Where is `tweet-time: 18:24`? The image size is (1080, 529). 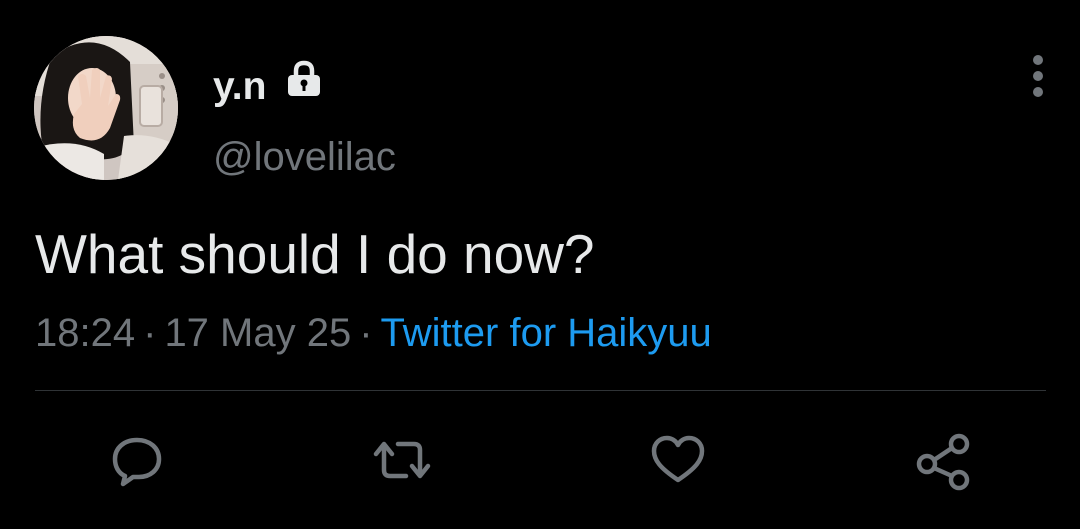 tweet-time: 18:24 is located at coordinates (85, 333).